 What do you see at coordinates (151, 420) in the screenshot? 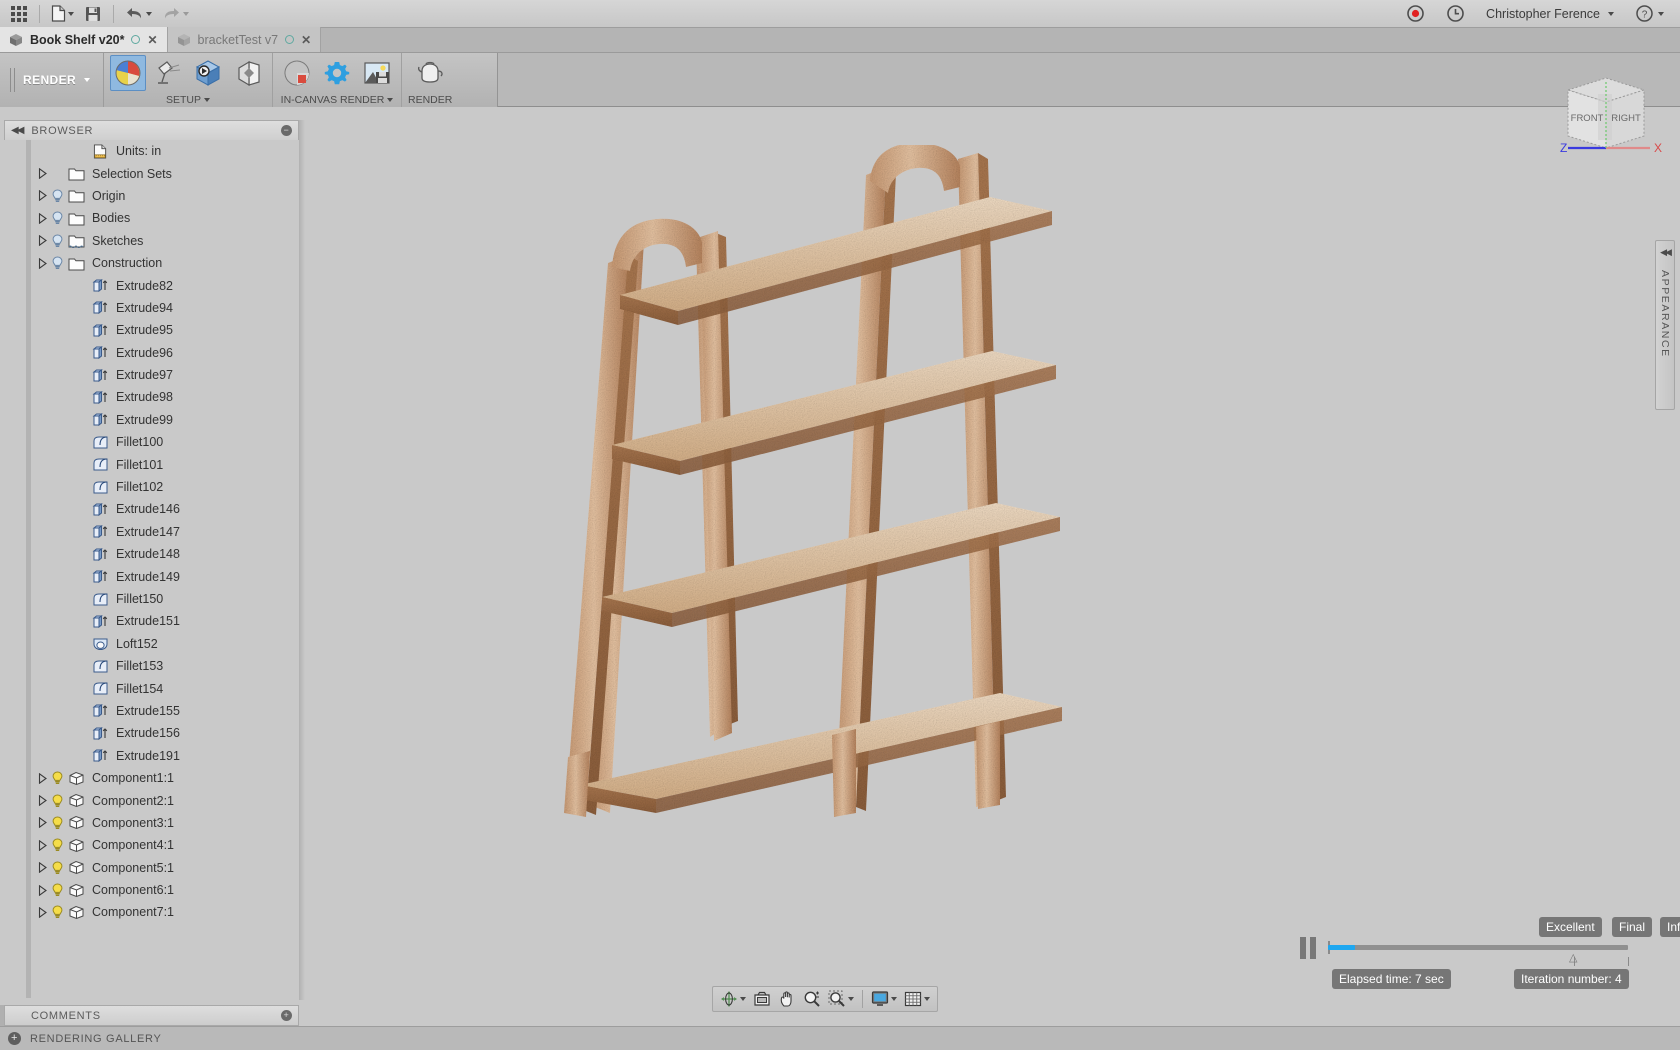
I see `browser-tree-item: Extrude99` at bounding box center [151, 420].